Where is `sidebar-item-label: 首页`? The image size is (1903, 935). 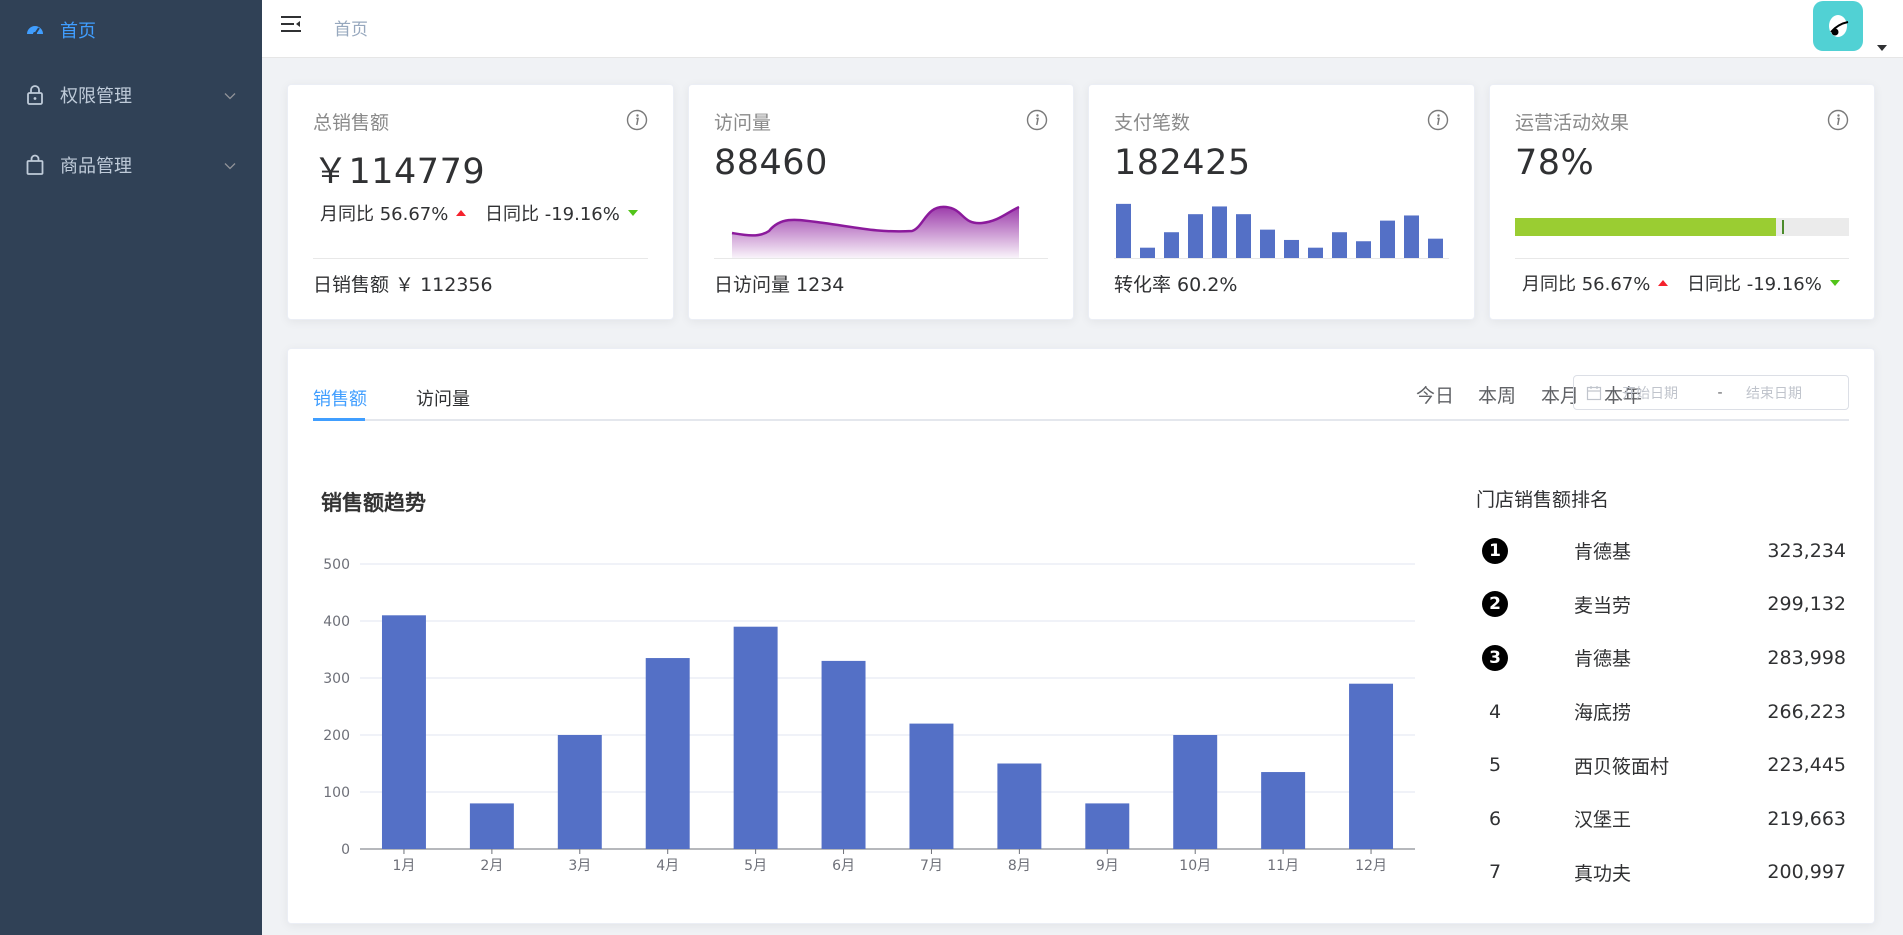
sidebar-item-label: 首页 is located at coordinates (78, 31).